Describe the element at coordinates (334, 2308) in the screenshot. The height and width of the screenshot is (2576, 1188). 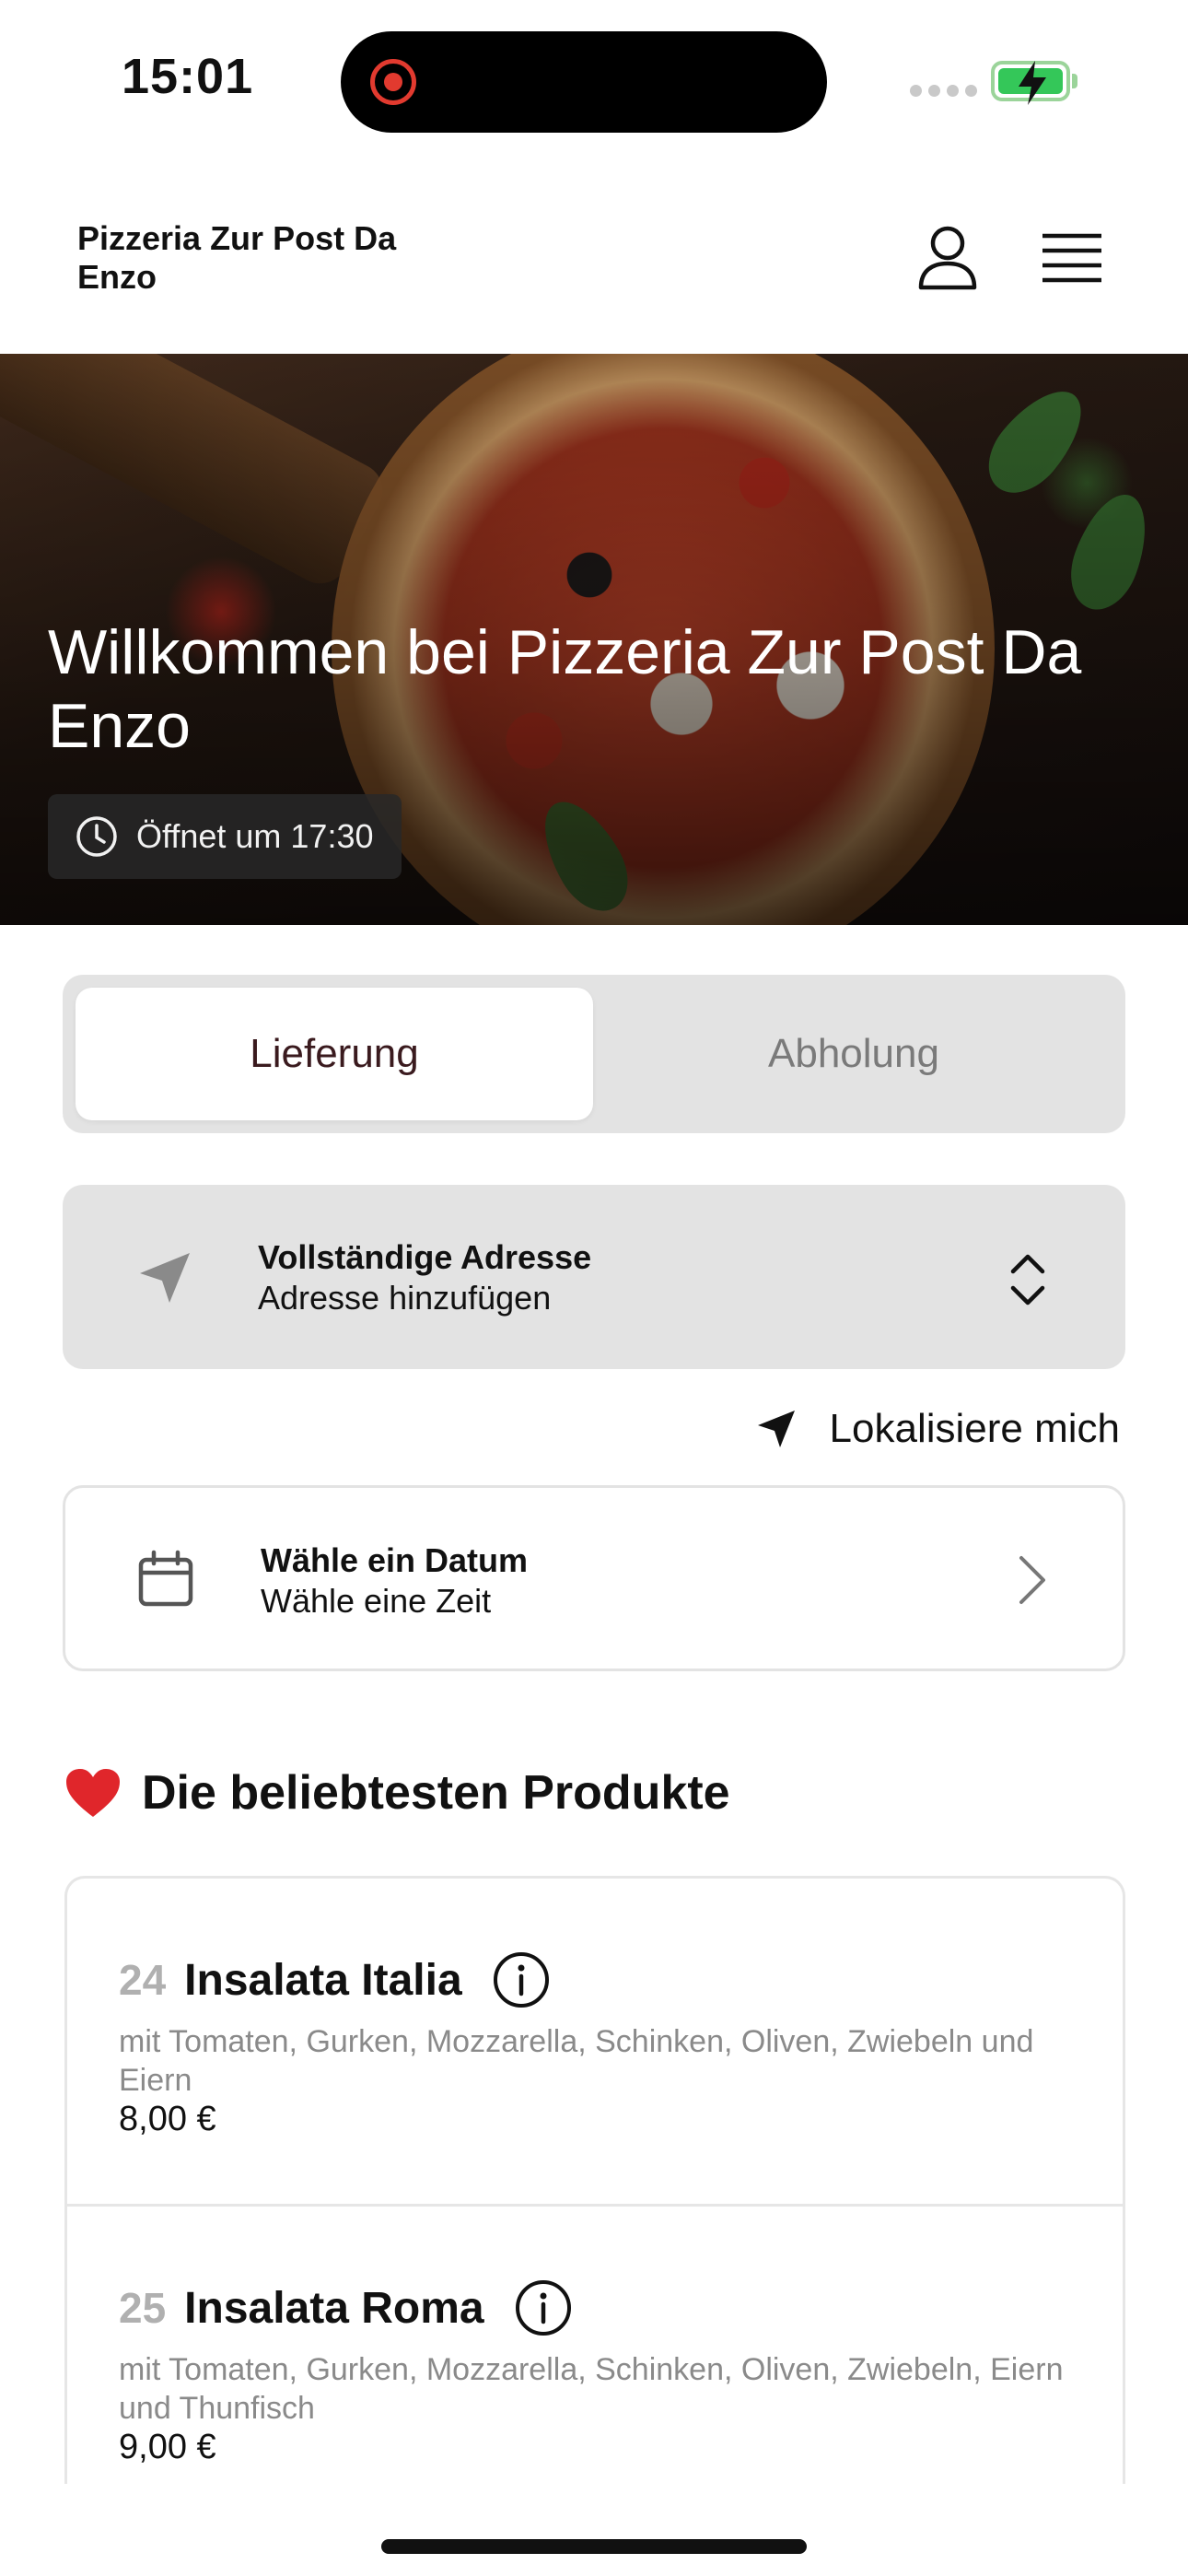
I see `product-name: Insalata Roma` at that location.